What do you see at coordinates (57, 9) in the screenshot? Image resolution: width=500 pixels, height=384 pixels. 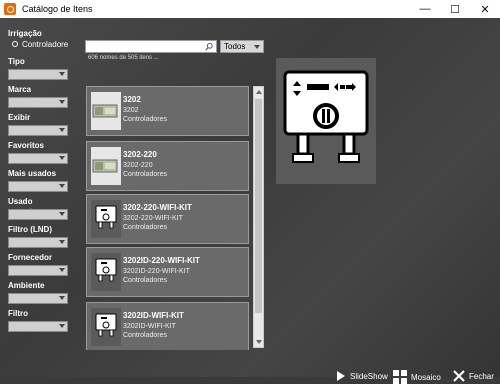 I see `window-title: Catálogo de Itens` at bounding box center [57, 9].